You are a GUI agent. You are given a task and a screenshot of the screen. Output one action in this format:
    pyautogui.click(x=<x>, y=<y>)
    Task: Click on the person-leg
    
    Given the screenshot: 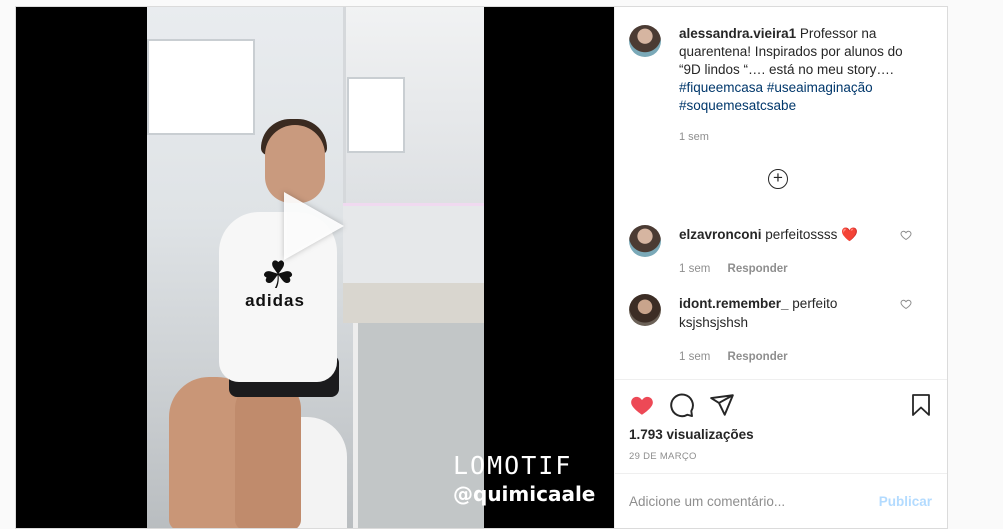 What is the action you would take?
    pyautogui.click(x=268, y=453)
    